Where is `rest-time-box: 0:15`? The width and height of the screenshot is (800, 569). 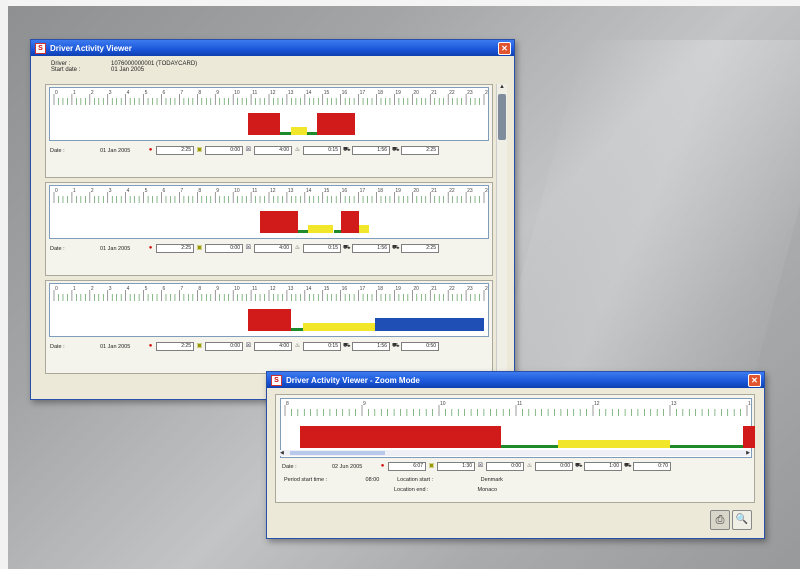
rest-time-box: 0:15 is located at coordinates (322, 346).